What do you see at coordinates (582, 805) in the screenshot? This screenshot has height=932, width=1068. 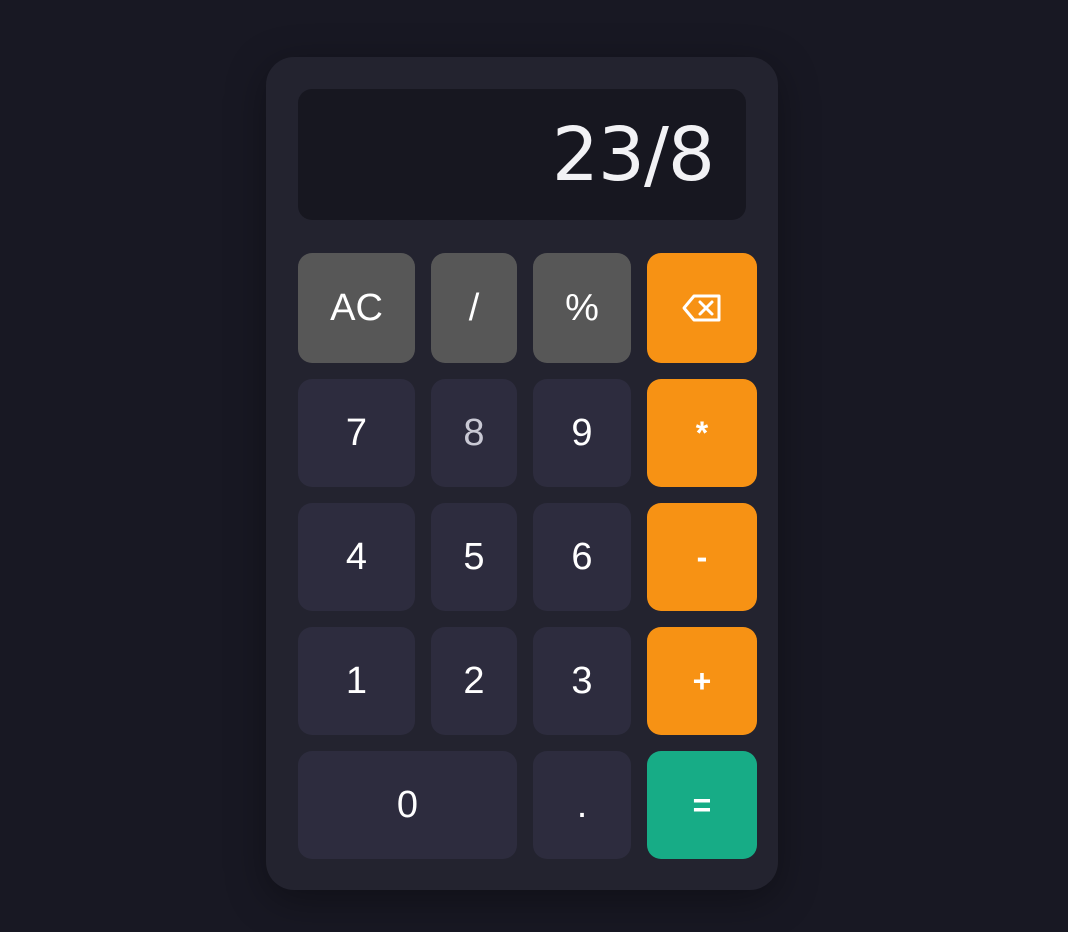 I see `decimal-button: .` at bounding box center [582, 805].